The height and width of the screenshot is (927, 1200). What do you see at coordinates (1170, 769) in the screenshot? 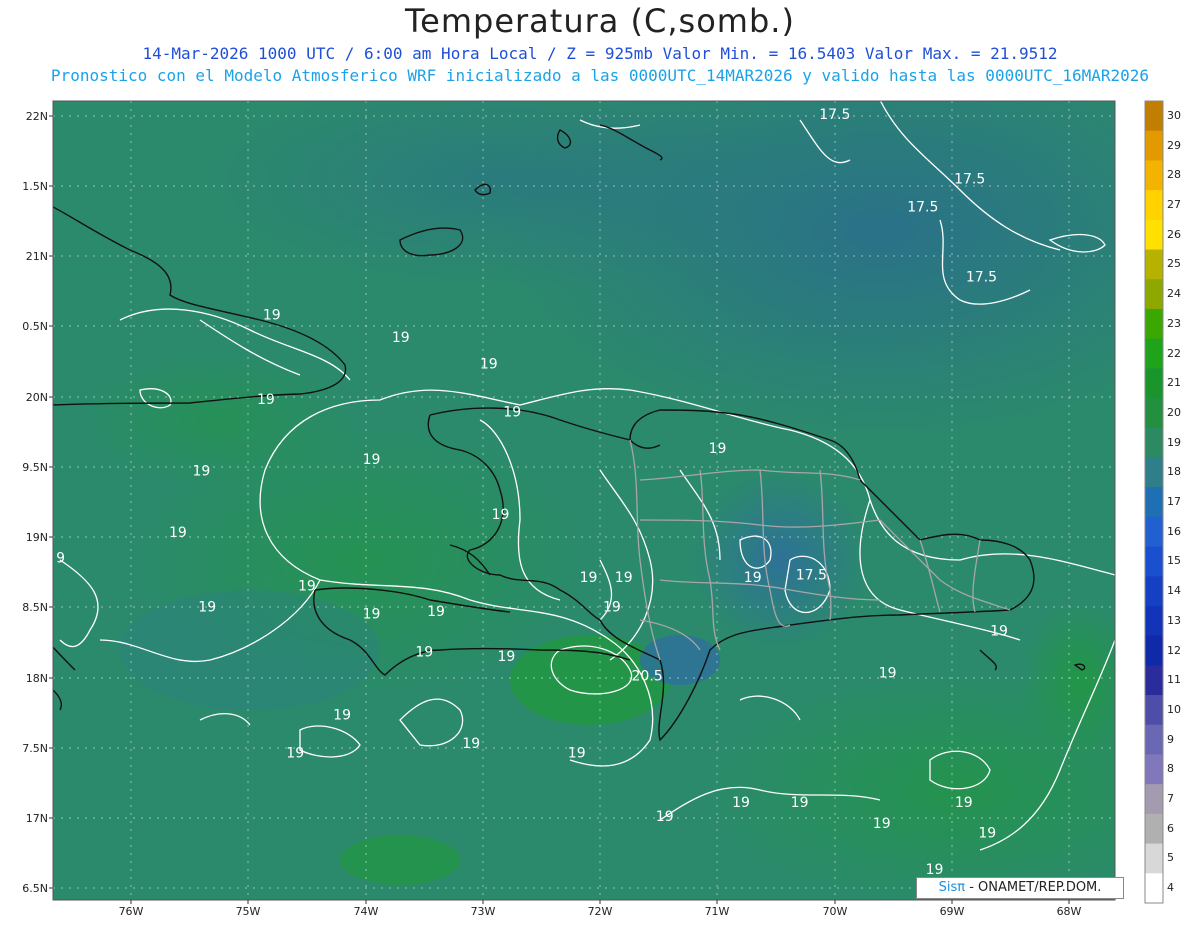
I see `colorbar-label: 8` at bounding box center [1170, 769].